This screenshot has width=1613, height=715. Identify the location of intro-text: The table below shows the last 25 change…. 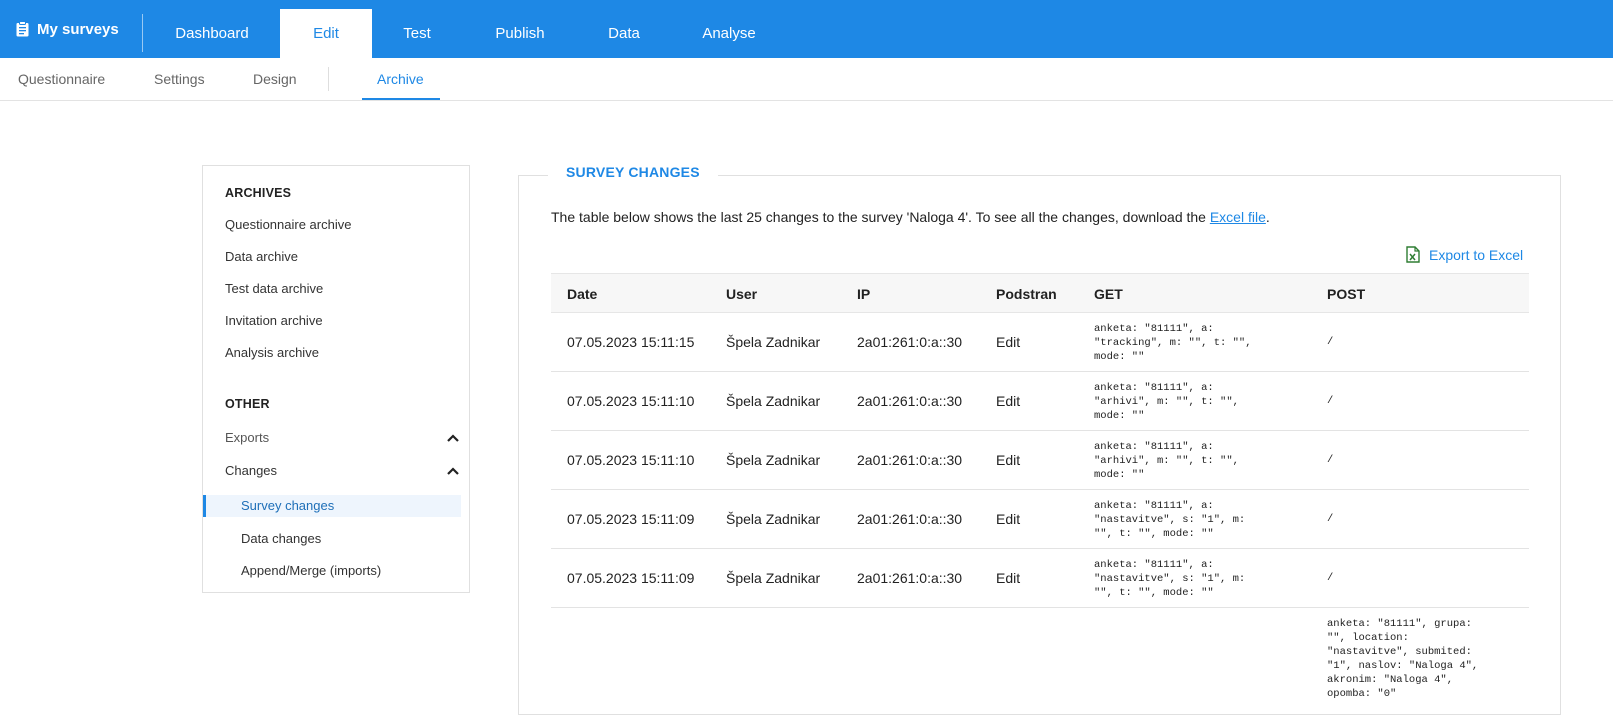
(910, 217).